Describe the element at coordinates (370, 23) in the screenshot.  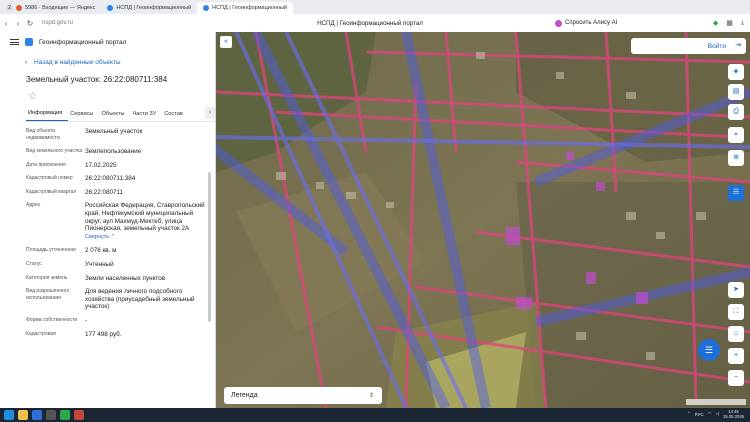
I see `page-title: НСПД | Геоинформационный портал` at that location.